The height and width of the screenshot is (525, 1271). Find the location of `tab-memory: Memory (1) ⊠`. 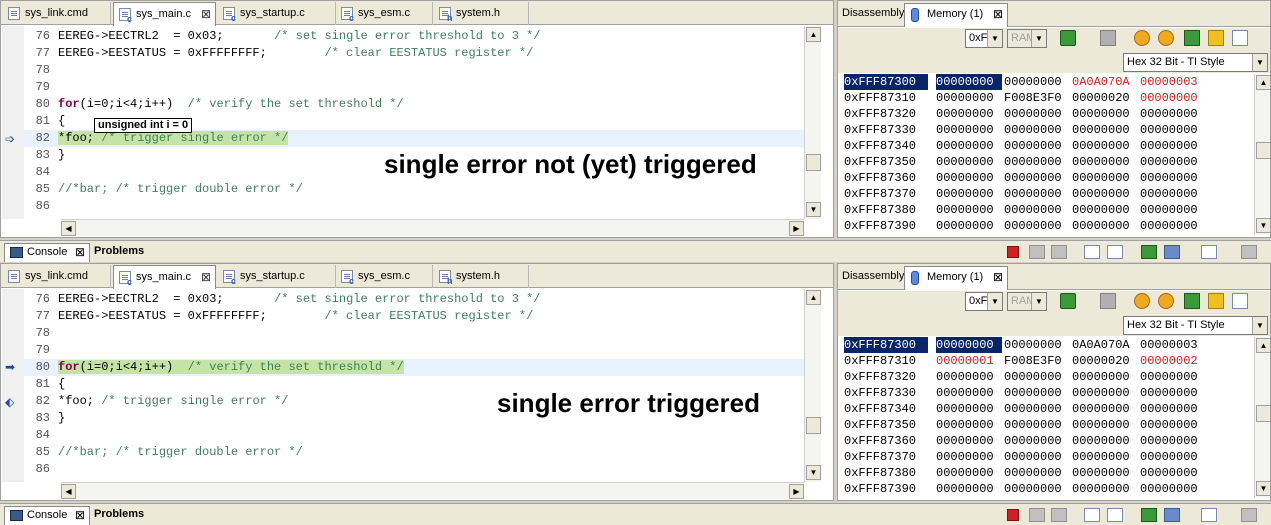

tab-memory: Memory (1) ⊠ is located at coordinates (956, 278).